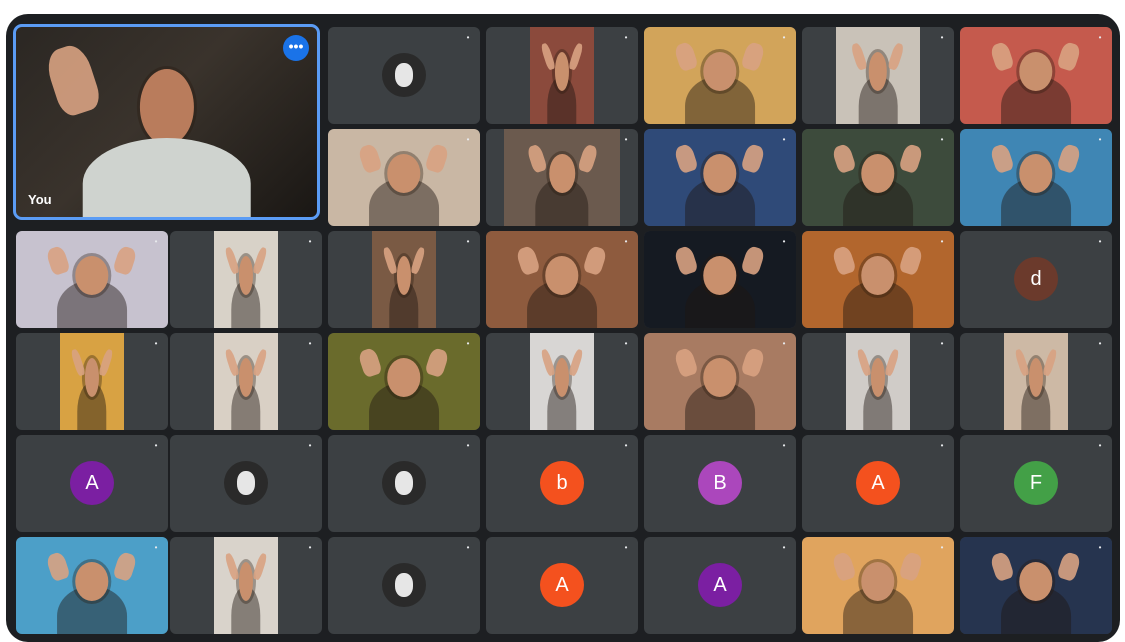 Image resolution: width=1125 pixels, height=642 pixels. I want to click on participant-tile: B •, so click(720, 483).